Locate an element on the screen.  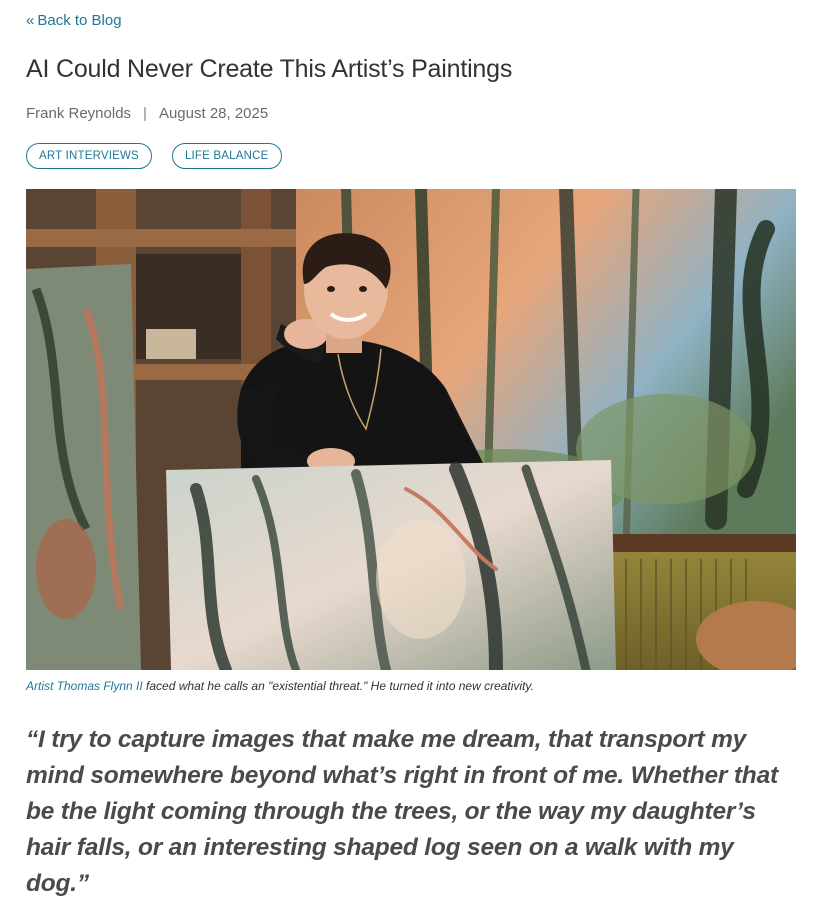
tag-list: ART INTERVIEWS LIFE BALANCE is located at coordinates (154, 156).